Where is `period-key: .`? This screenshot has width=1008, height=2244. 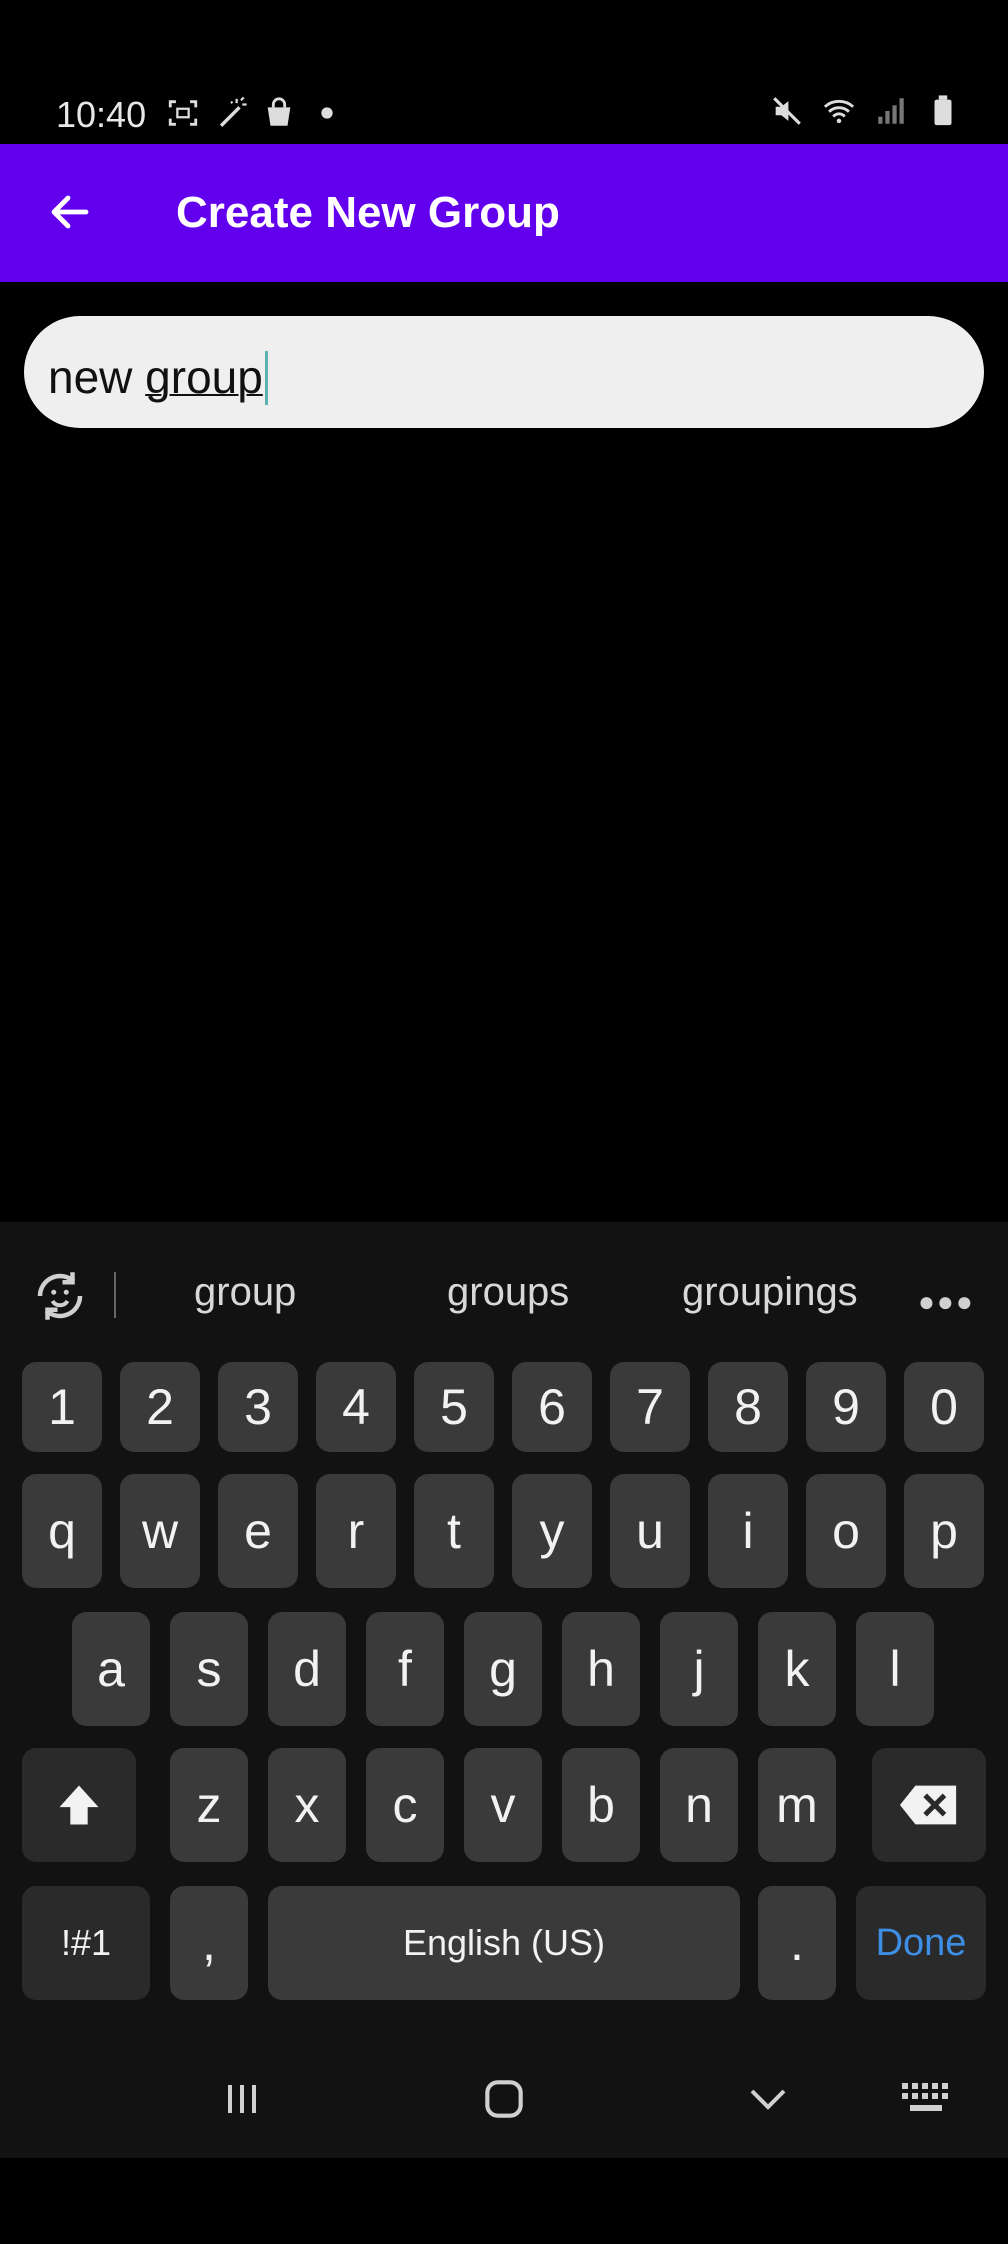 period-key: . is located at coordinates (797, 1943).